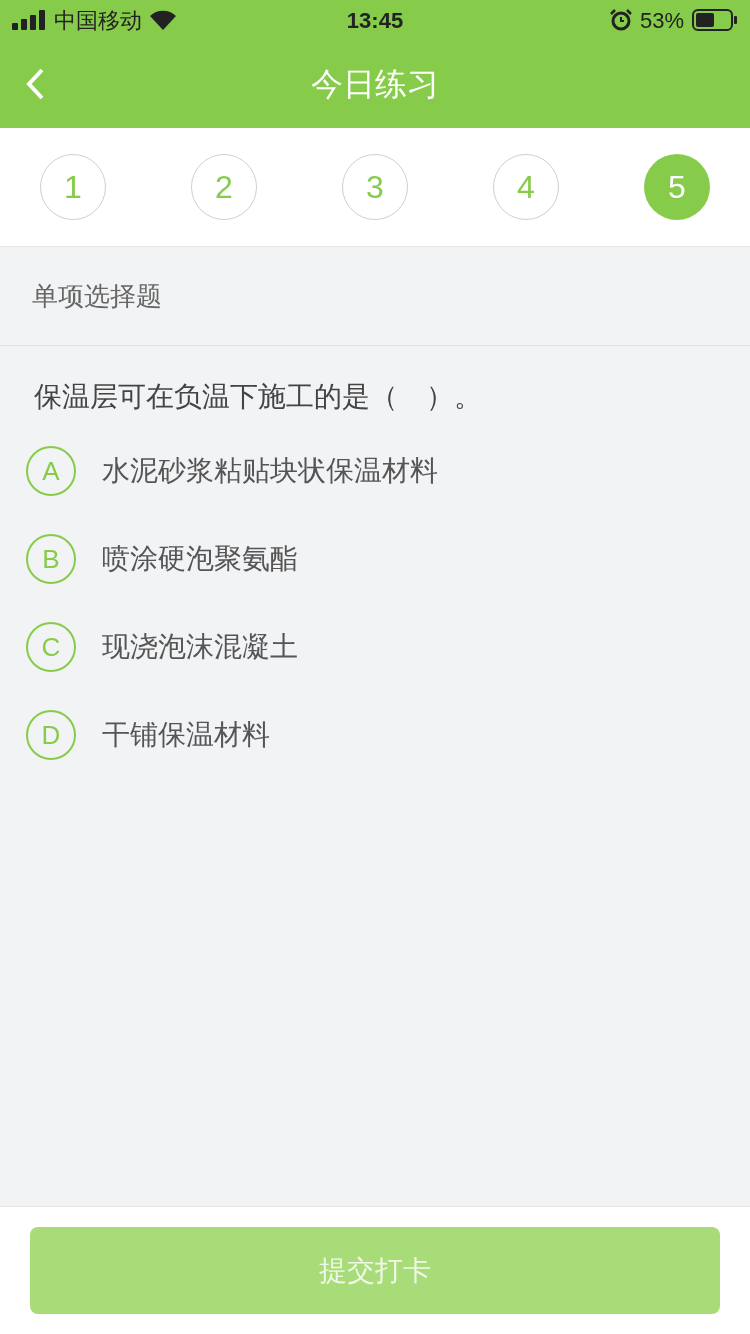  Describe the element at coordinates (258, 397) in the screenshot. I see `question-text: 保温层可在负温下施工的是（ ）。` at that location.